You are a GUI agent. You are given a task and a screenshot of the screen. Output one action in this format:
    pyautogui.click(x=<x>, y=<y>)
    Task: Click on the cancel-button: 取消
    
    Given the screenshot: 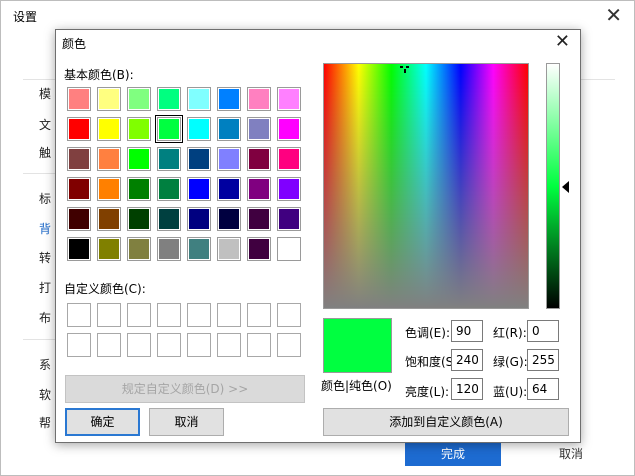 What is the action you would take?
    pyautogui.click(x=186, y=422)
    